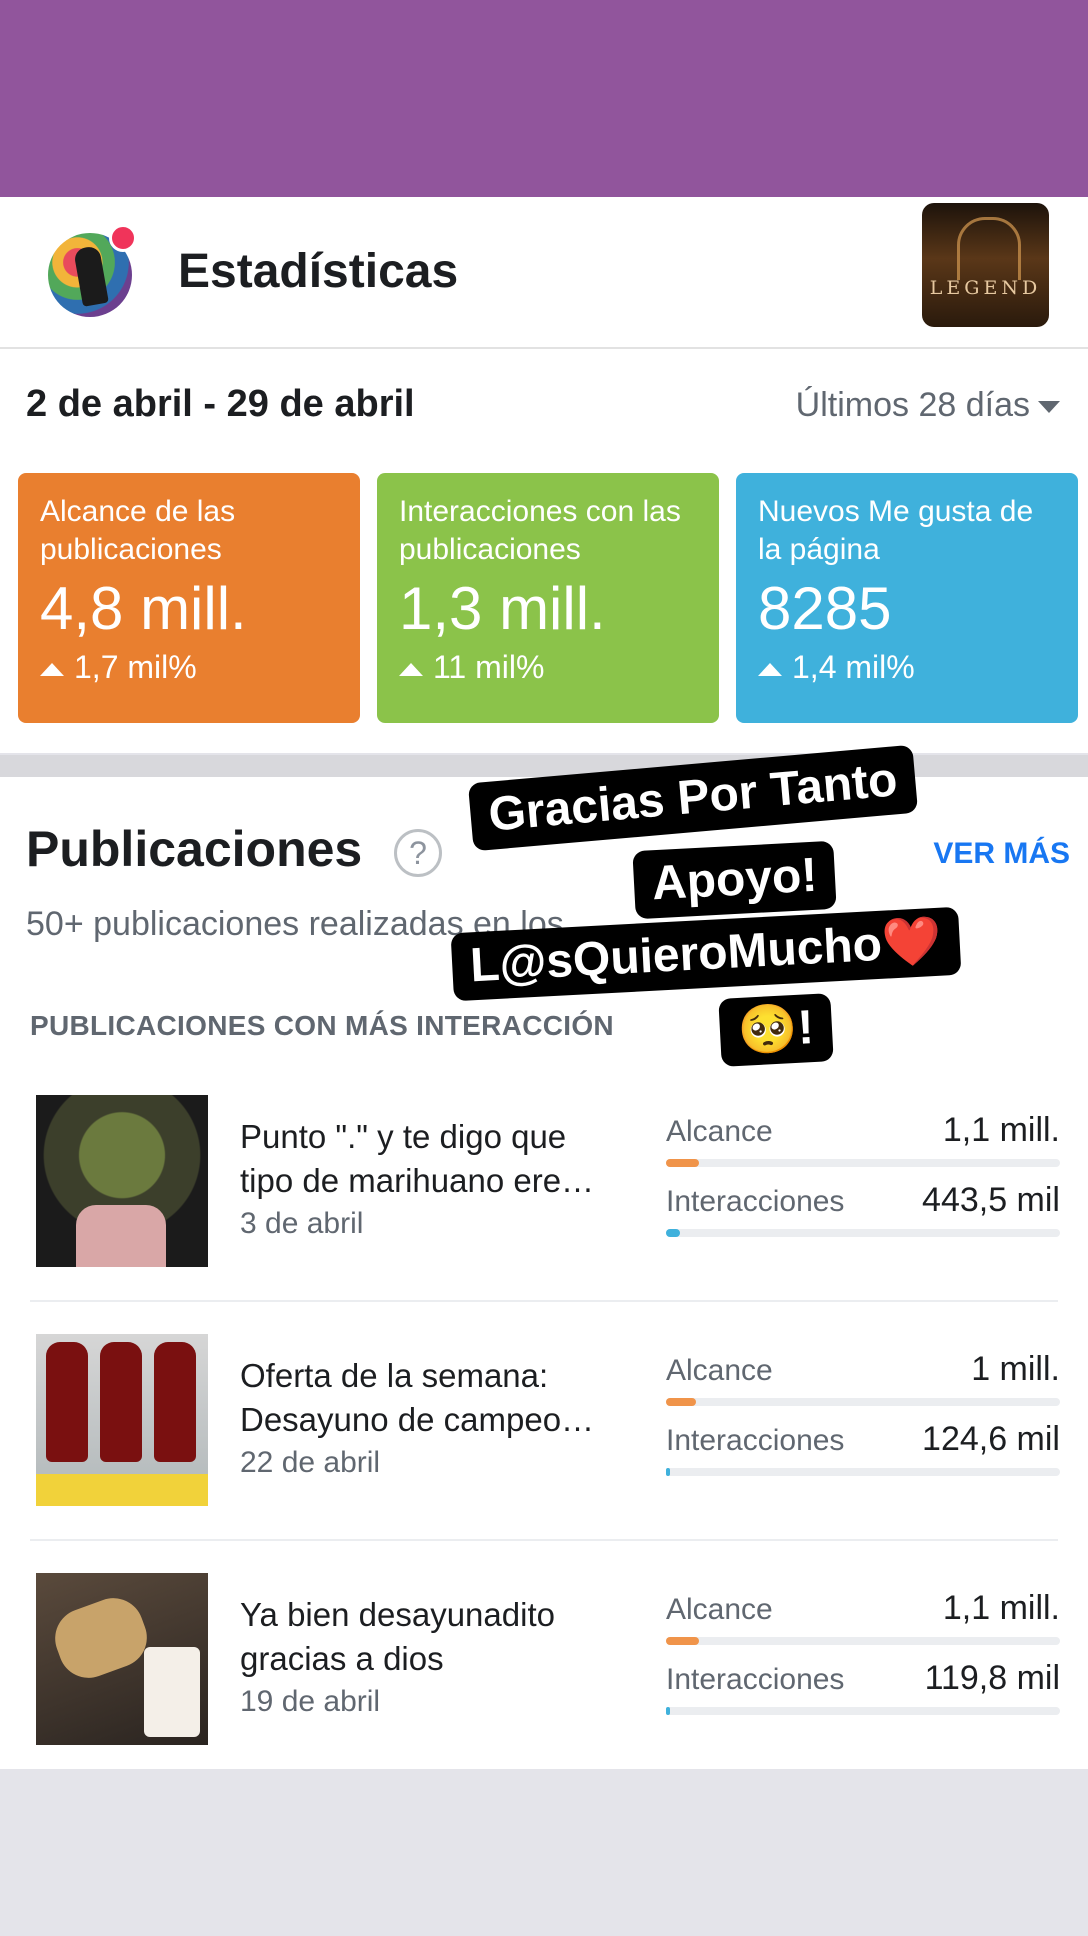 The height and width of the screenshot is (1936, 1088). What do you see at coordinates (322, 1025) in the screenshot?
I see `top-posts-header: PUBLICACIONES CON MÁS INTERACCIÓN` at bounding box center [322, 1025].